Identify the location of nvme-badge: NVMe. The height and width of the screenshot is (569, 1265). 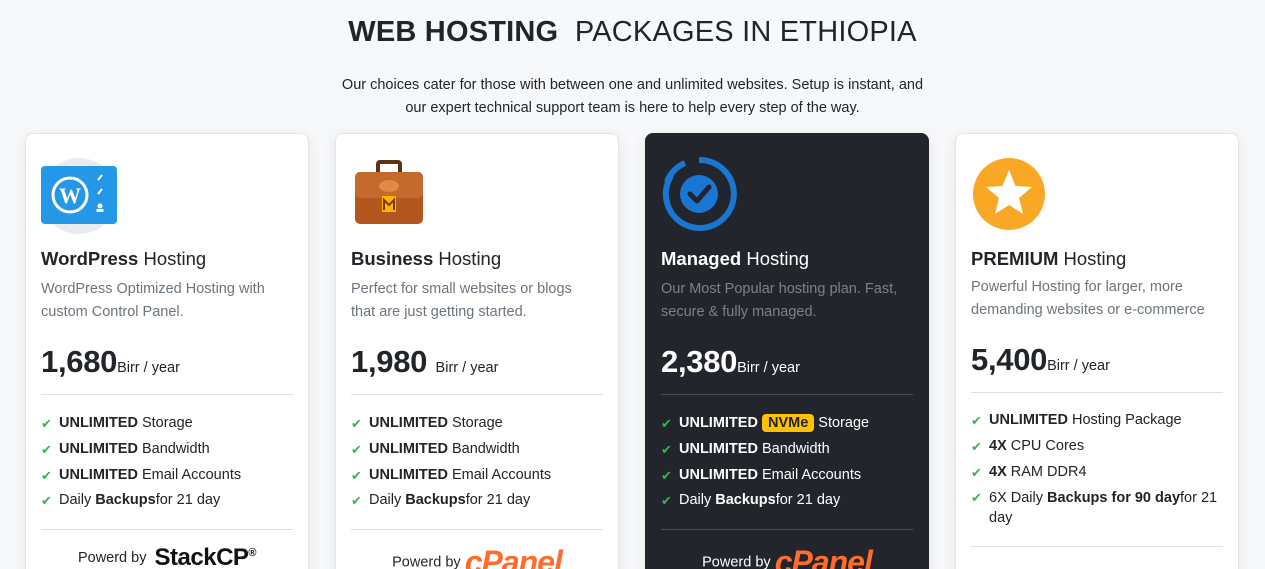
(788, 423).